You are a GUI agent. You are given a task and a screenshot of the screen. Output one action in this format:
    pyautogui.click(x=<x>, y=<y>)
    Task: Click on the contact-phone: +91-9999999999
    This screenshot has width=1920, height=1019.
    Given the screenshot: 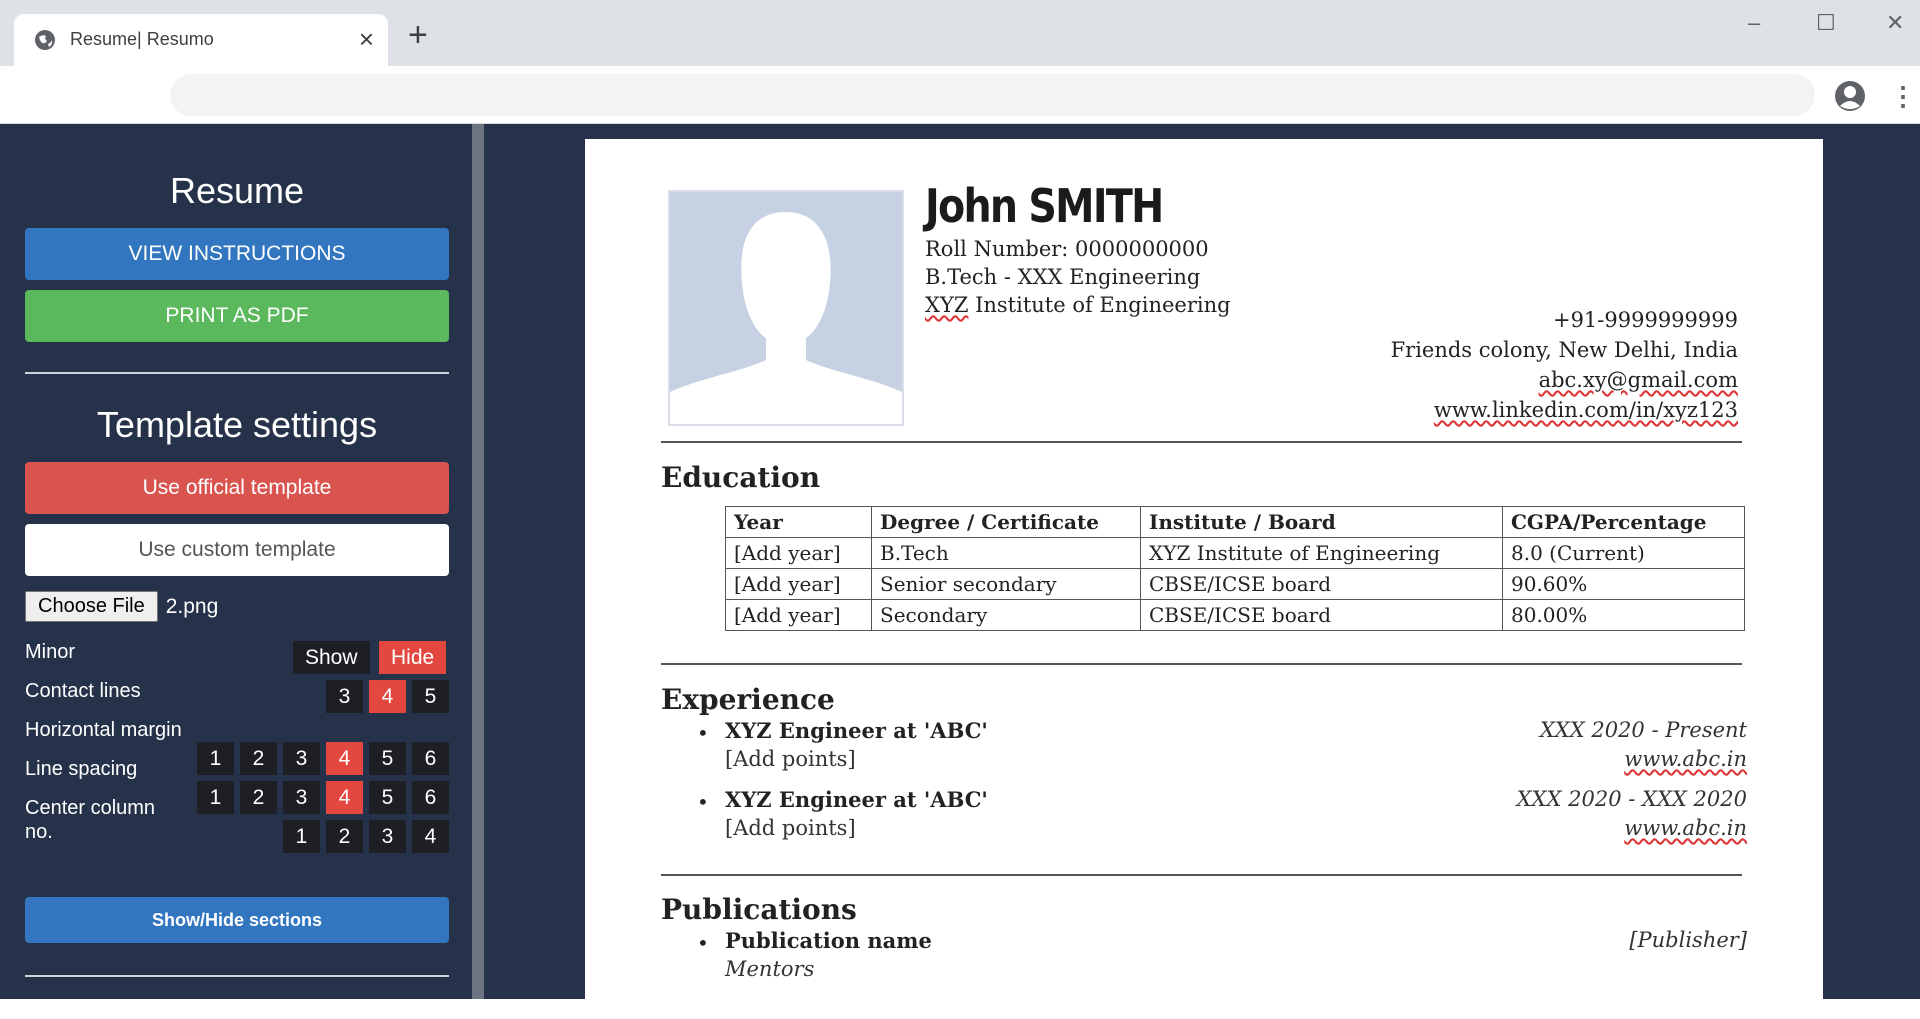 What is the action you would take?
    pyautogui.click(x=1645, y=320)
    